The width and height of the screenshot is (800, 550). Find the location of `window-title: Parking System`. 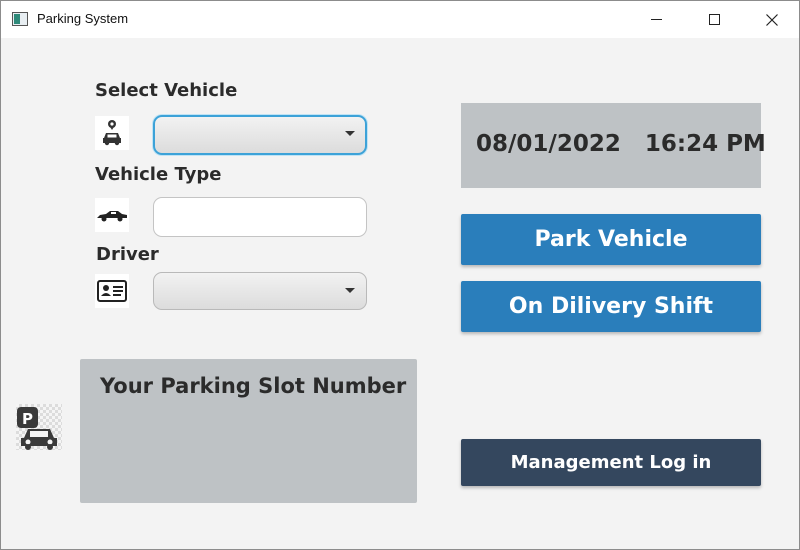

window-title: Parking System is located at coordinates (83, 18).